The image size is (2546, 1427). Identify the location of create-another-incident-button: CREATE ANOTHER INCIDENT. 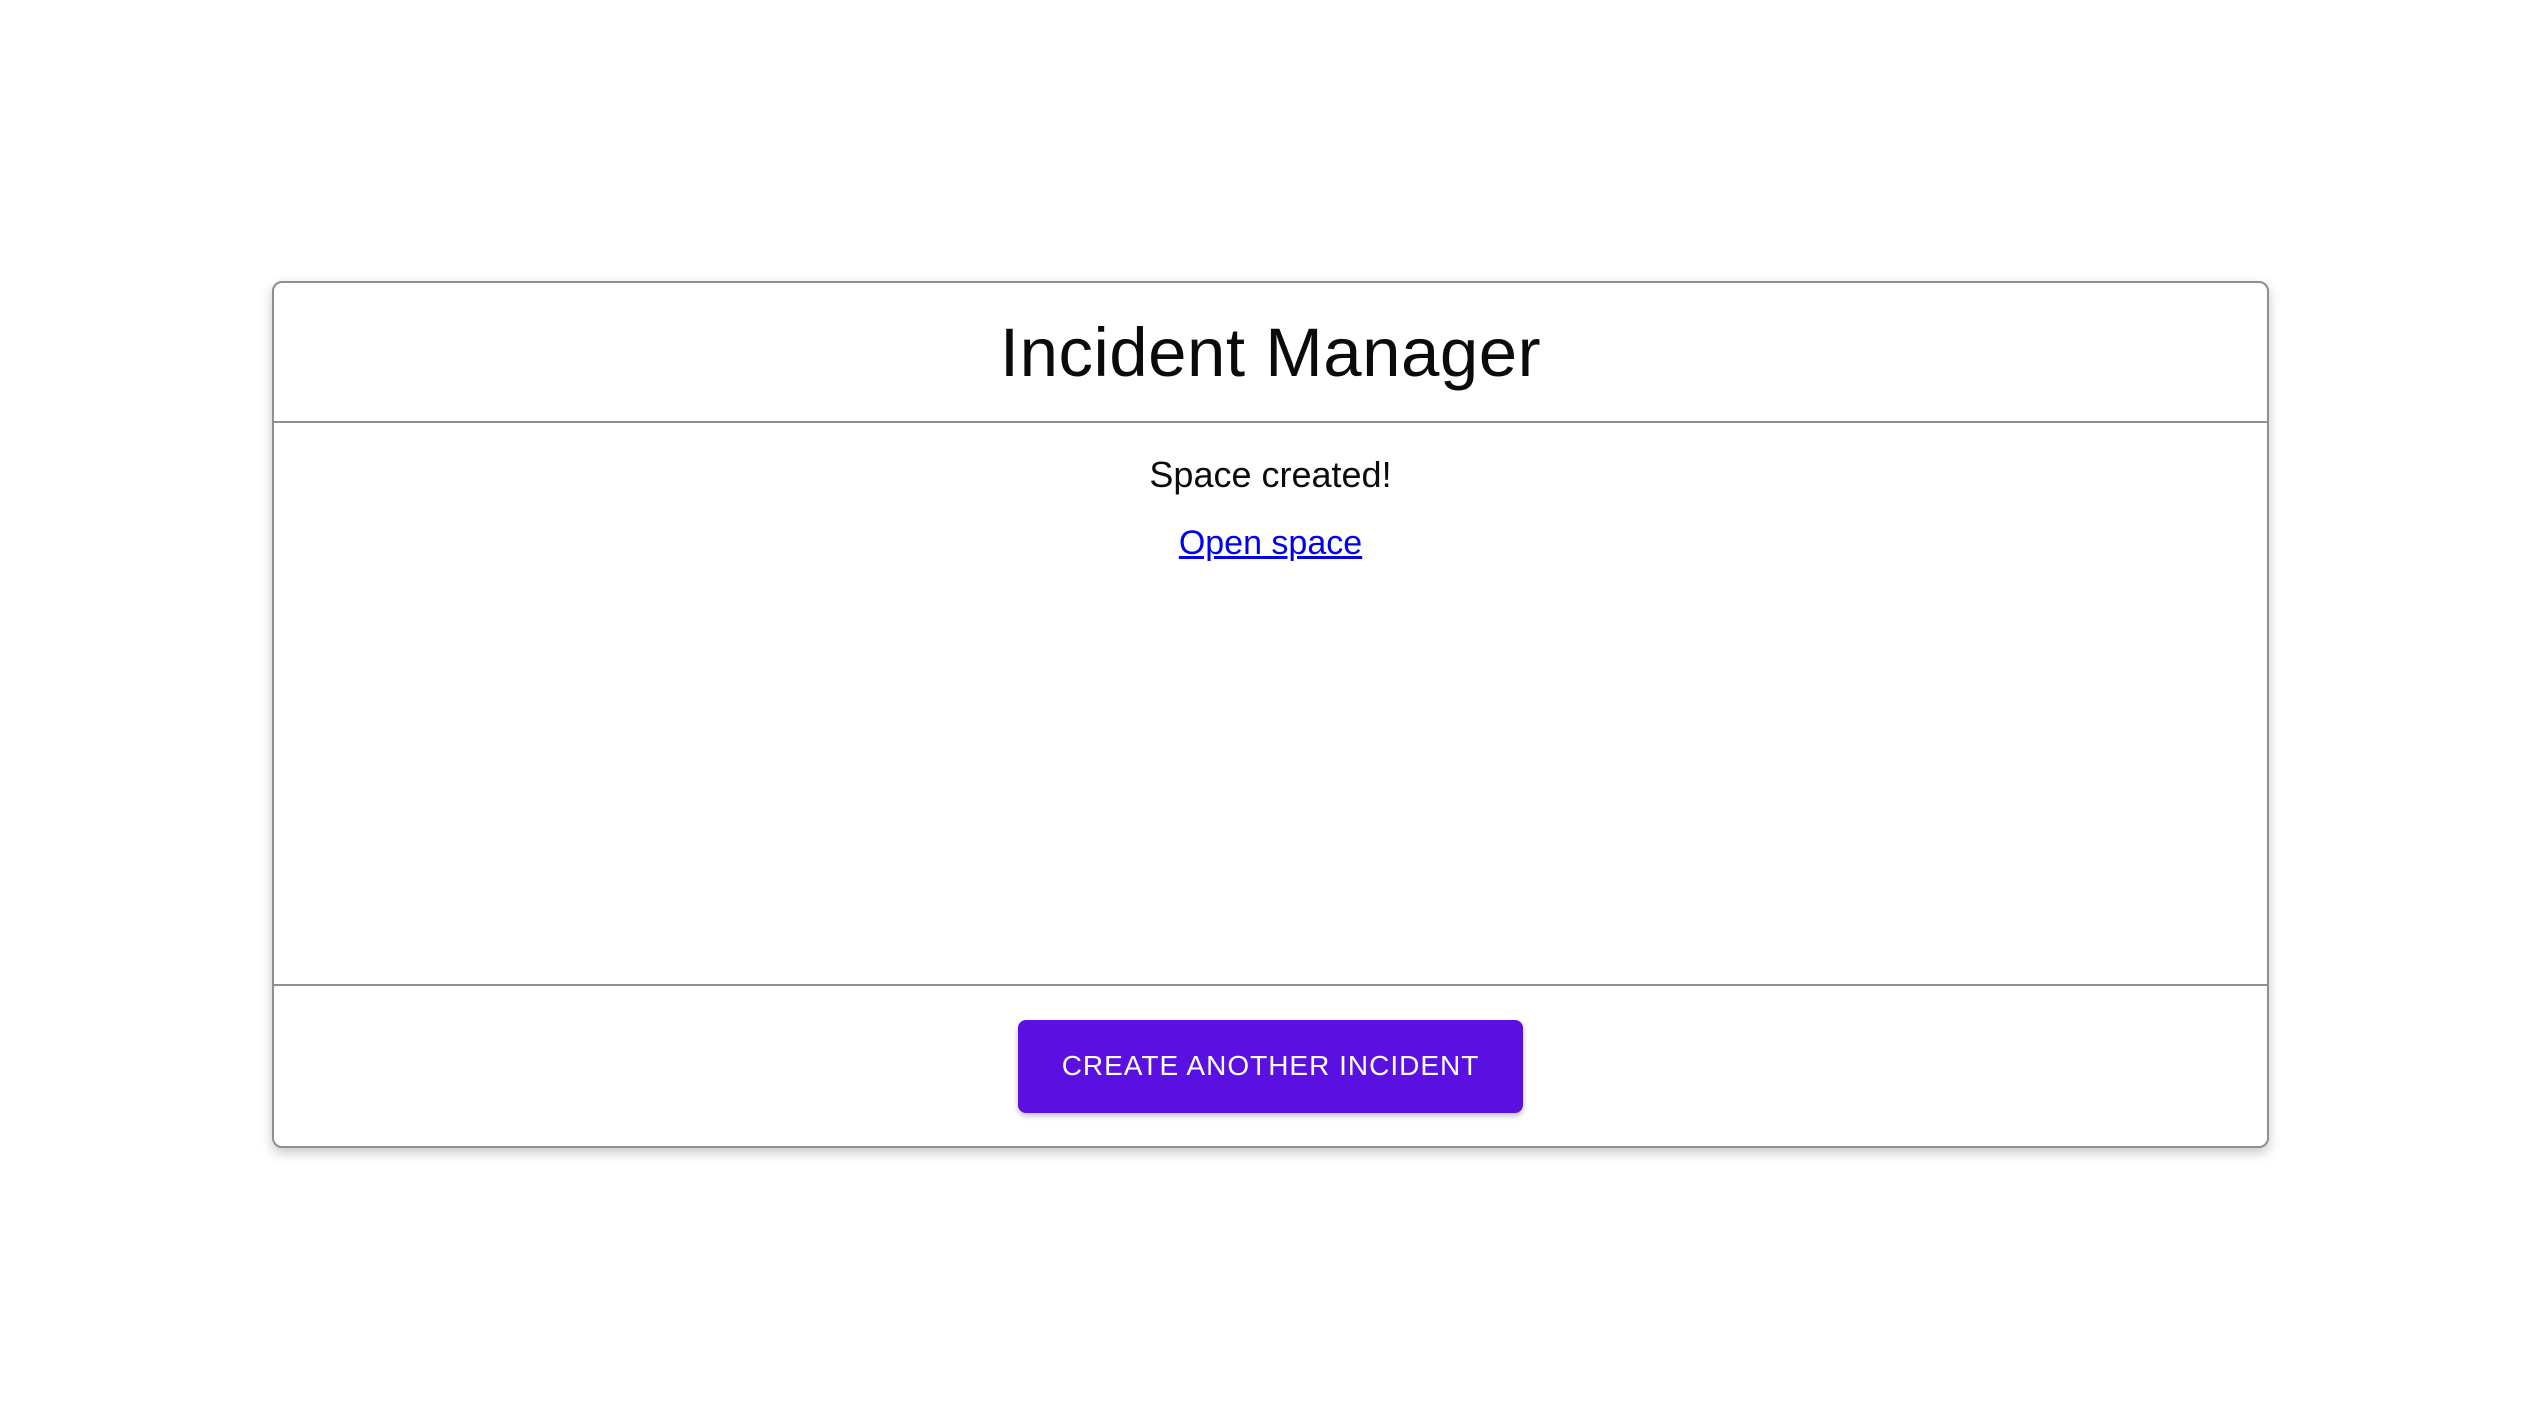
(1270, 1066).